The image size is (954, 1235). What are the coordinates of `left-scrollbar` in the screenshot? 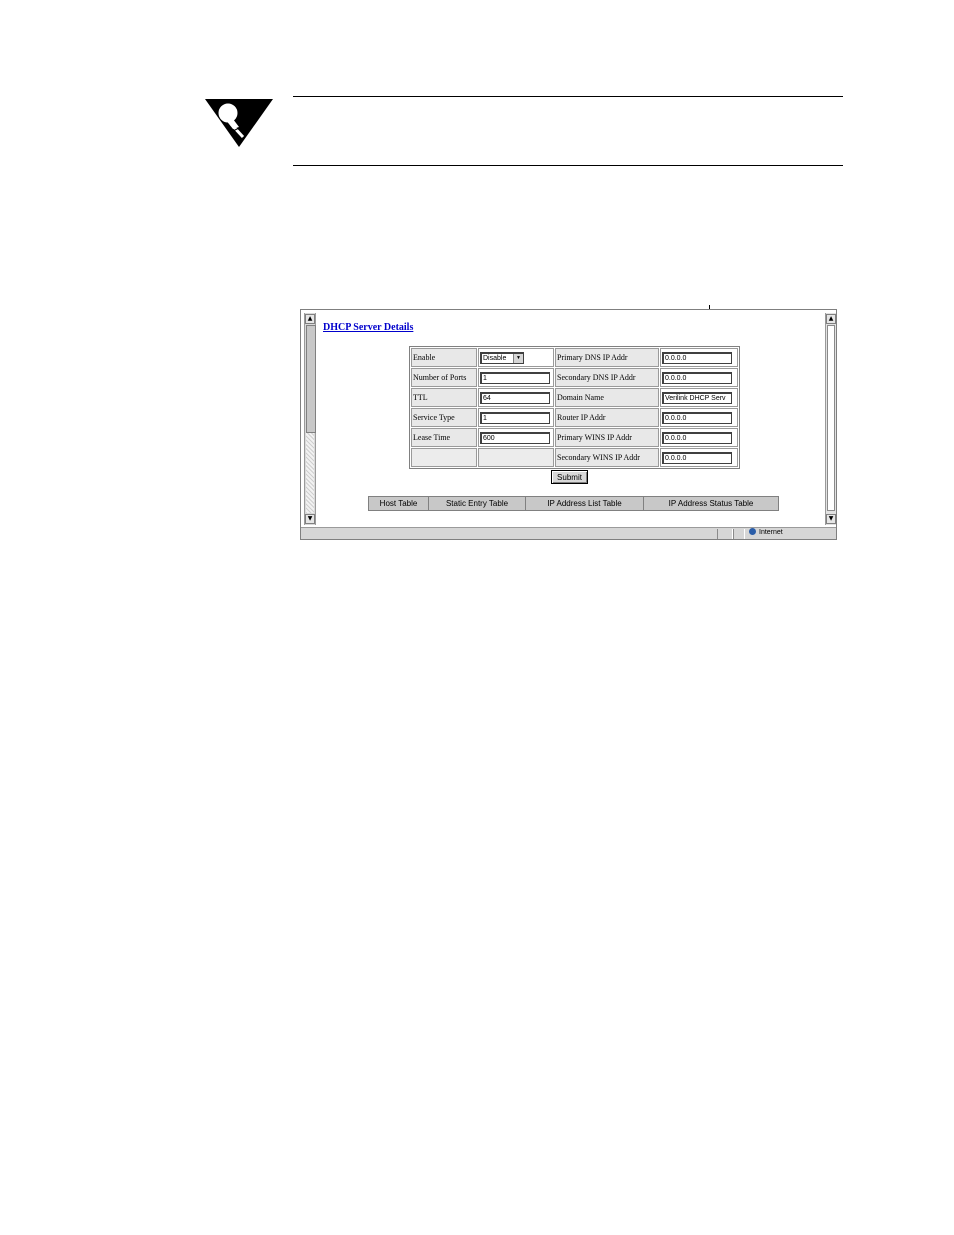 It's located at (310, 419).